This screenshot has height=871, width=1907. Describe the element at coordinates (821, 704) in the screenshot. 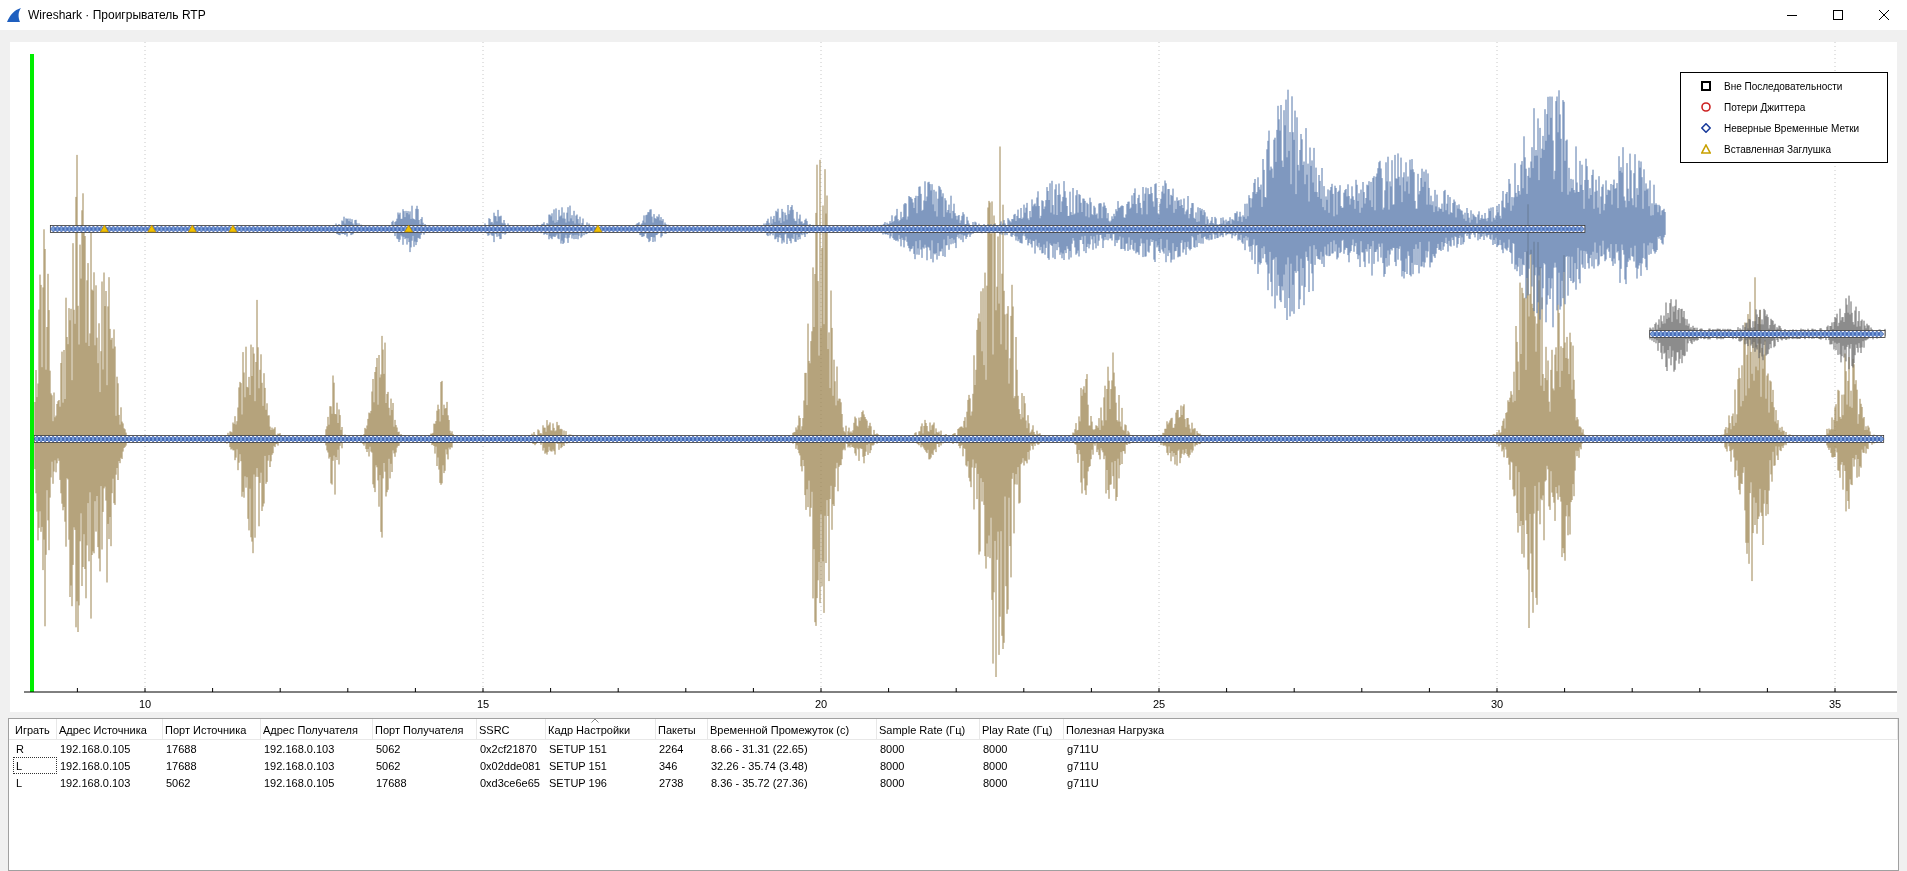

I see `axis-tick-label: 20` at that location.